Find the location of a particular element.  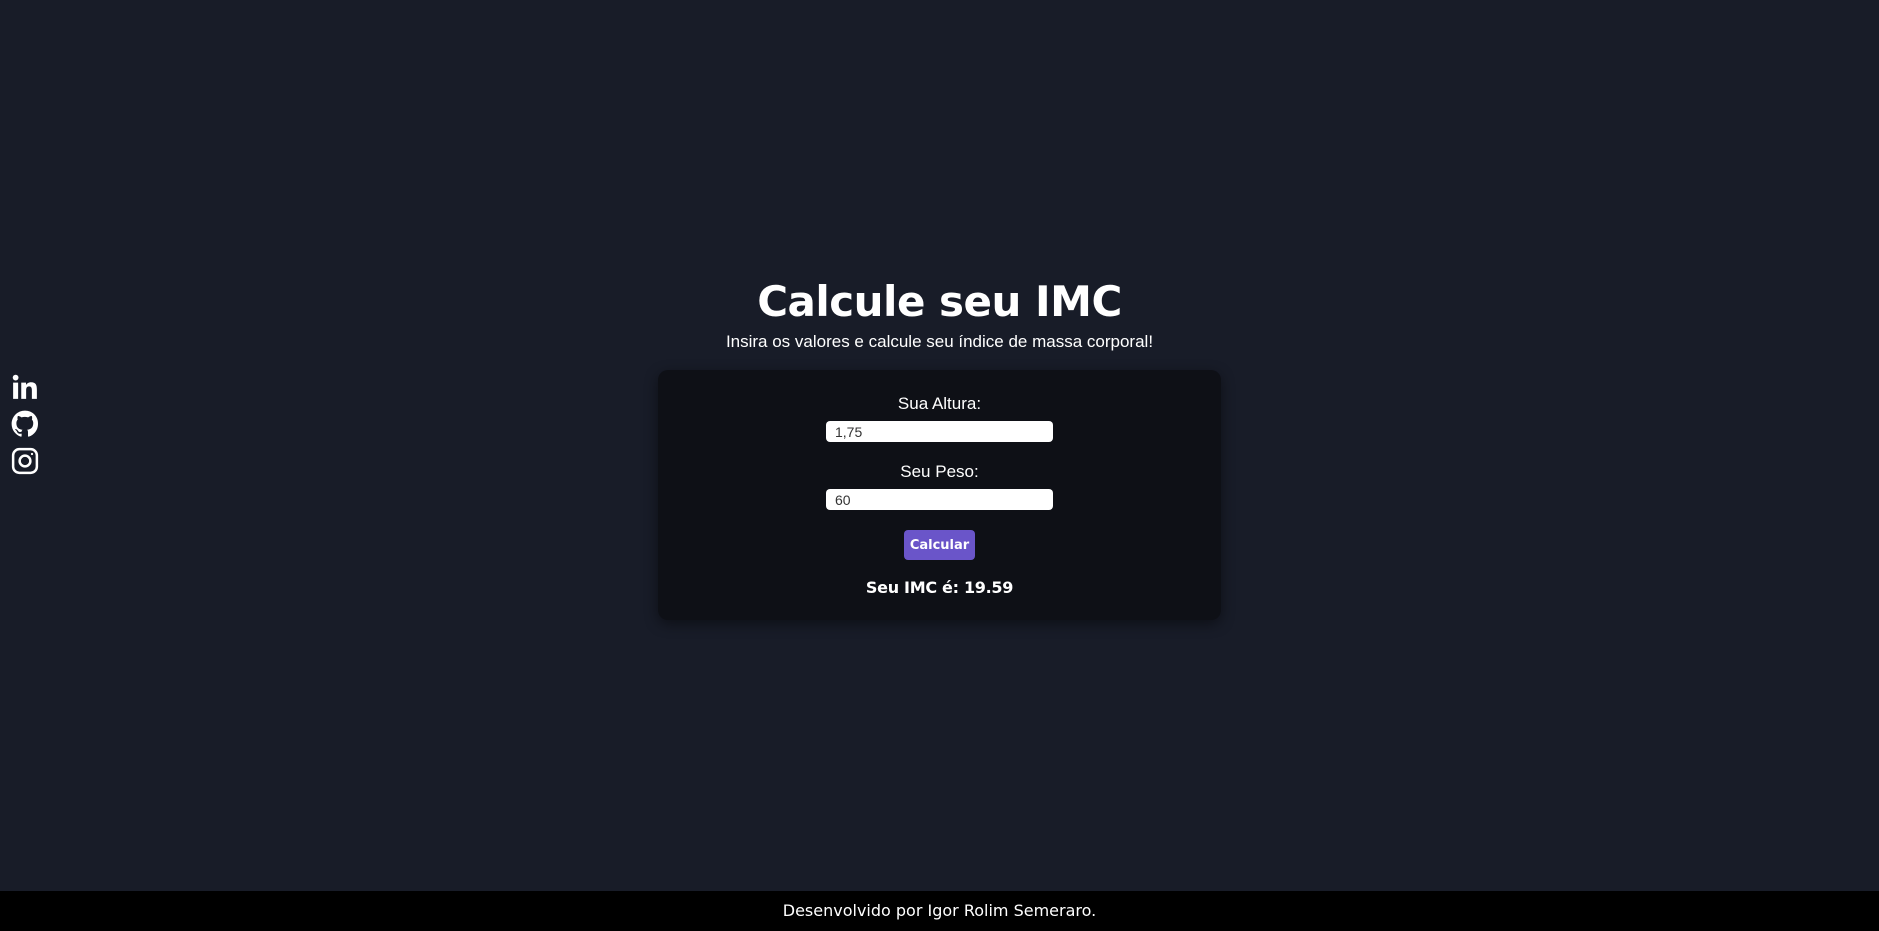

height-input is located at coordinates (939, 431).